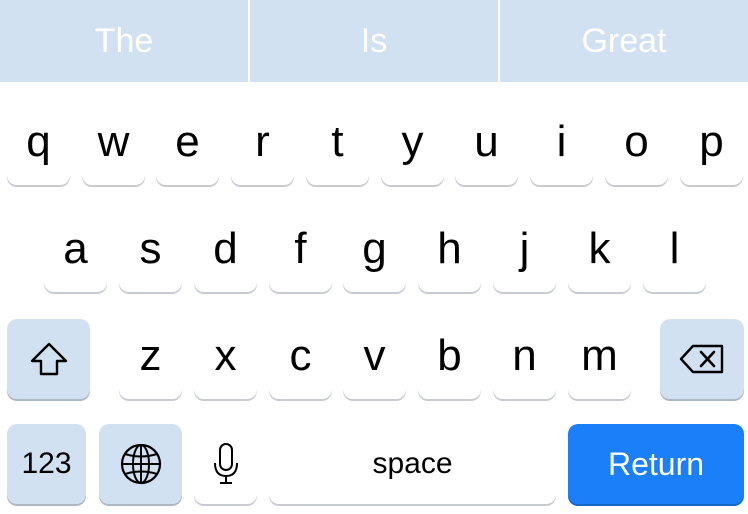 This screenshot has width=748, height=514. What do you see at coordinates (561, 145) in the screenshot?
I see `key-i: i` at bounding box center [561, 145].